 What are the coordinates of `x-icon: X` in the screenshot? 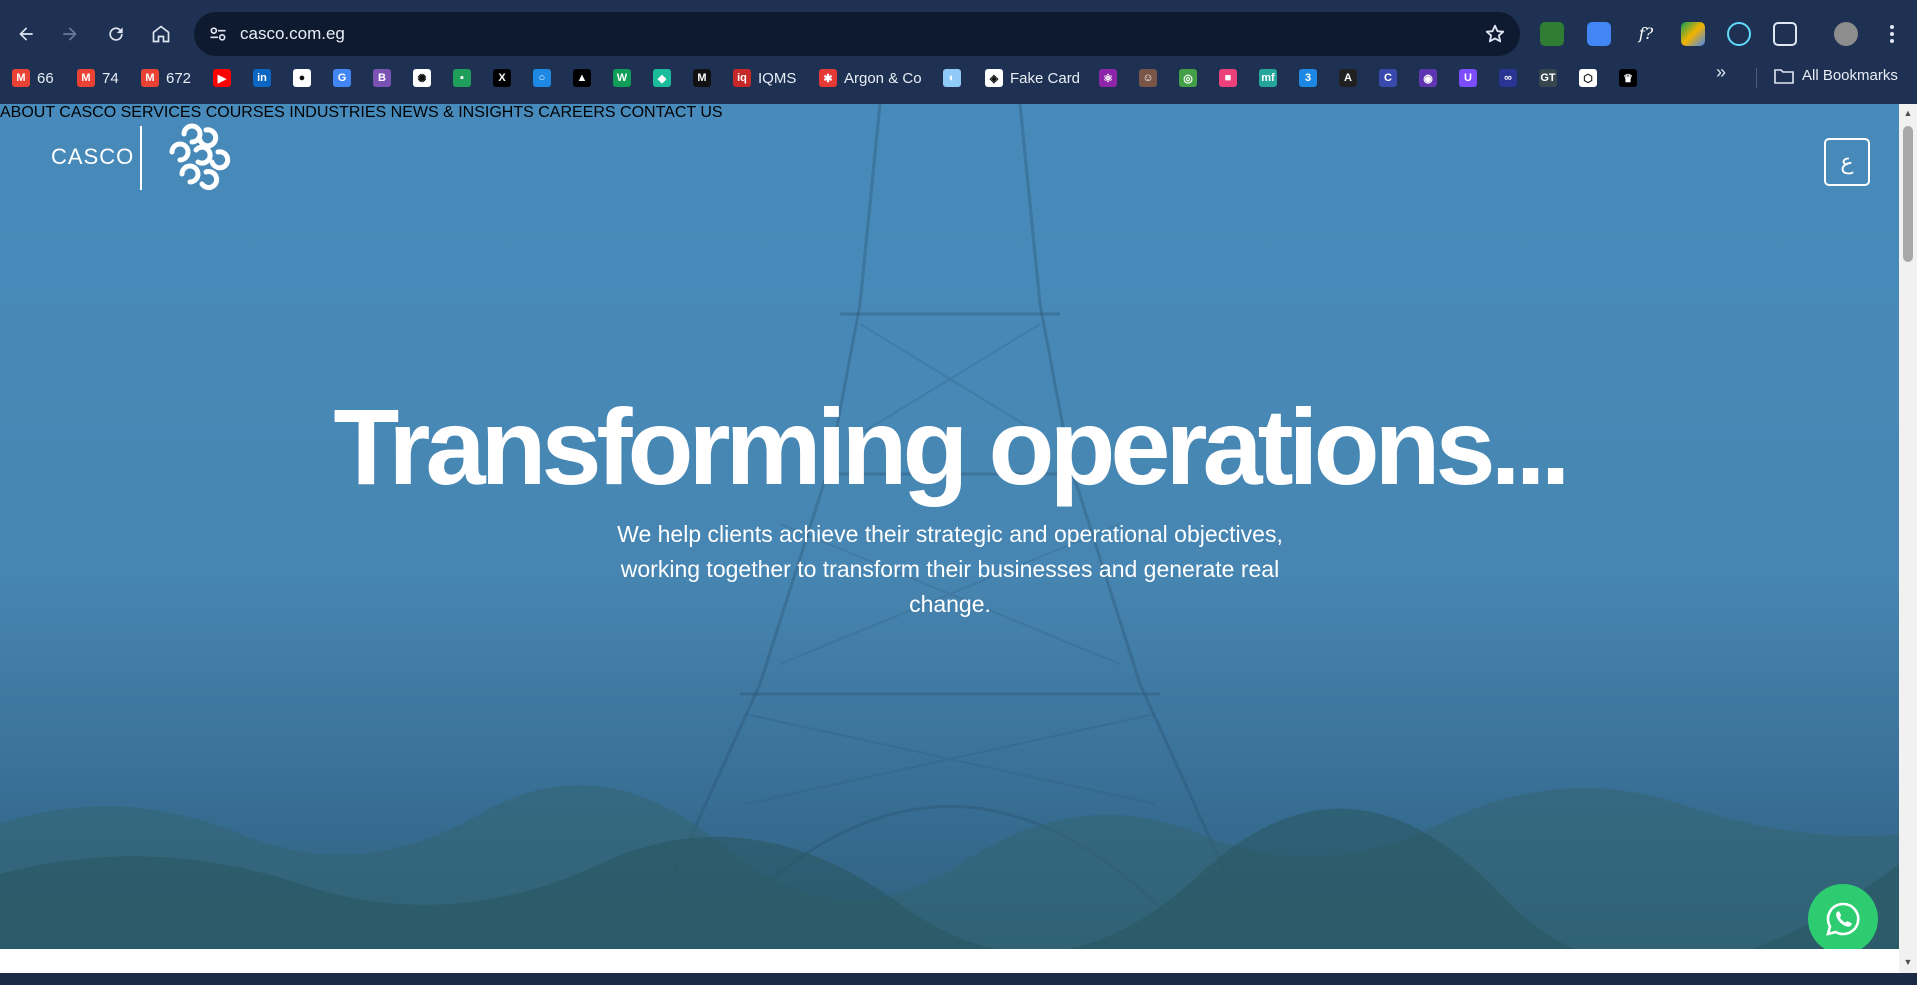 It's located at (502, 78).